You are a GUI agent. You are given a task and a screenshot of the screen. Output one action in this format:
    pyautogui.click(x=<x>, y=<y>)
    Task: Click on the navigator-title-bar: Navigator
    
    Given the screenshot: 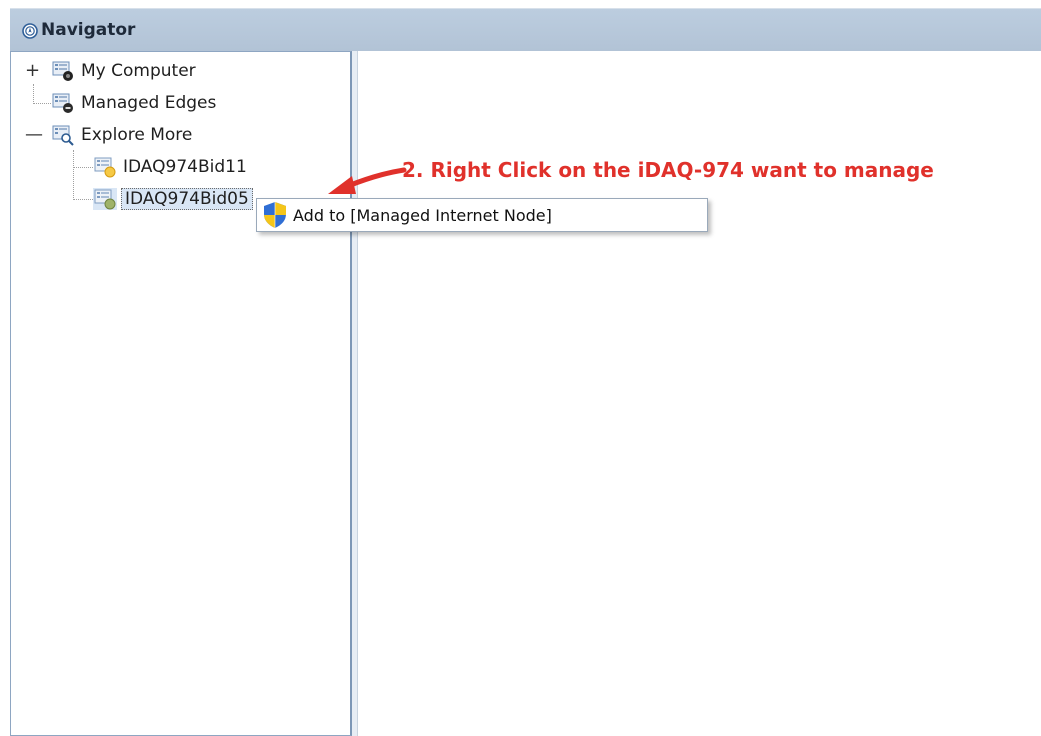 What is the action you would take?
    pyautogui.click(x=525, y=29)
    